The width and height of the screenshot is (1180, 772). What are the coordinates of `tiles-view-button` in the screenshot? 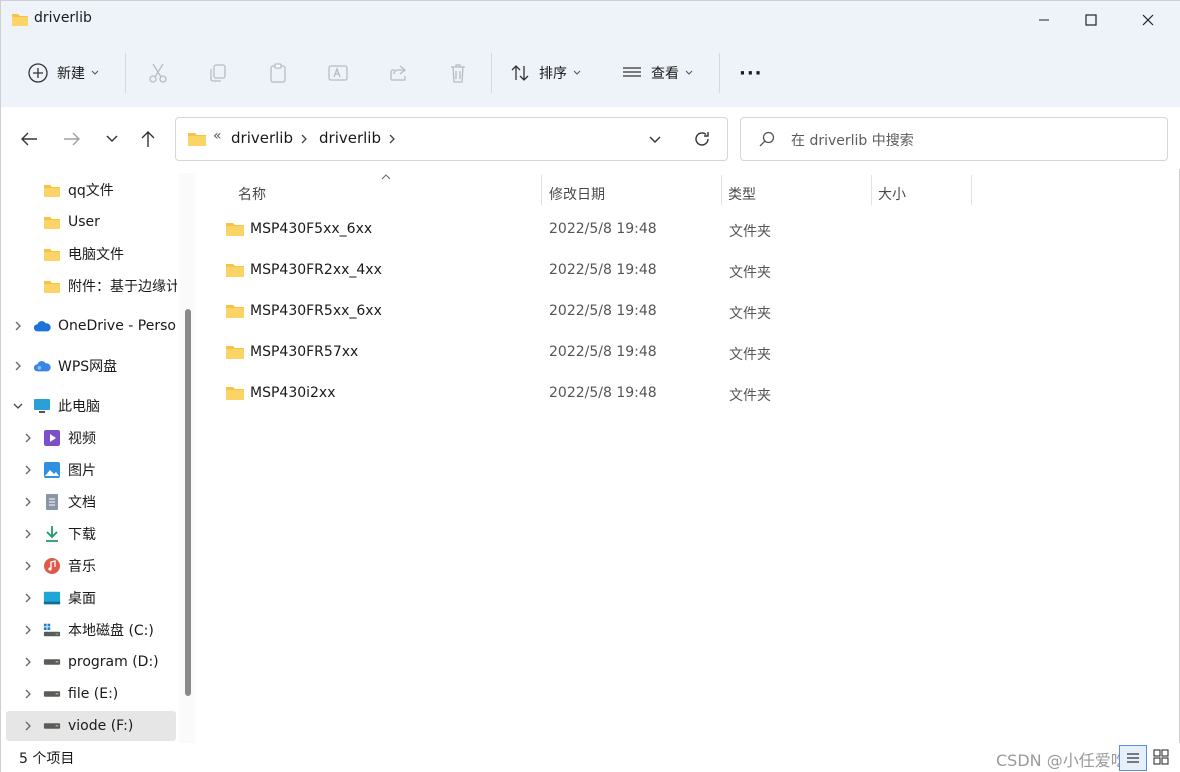 It's located at (1161, 759).